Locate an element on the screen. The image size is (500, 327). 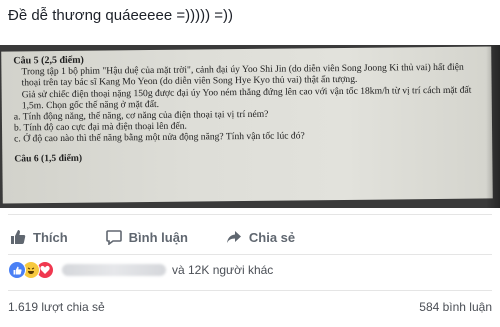
post-actions-bar: Thích Bình luận Chia sẻ is located at coordinates (250, 237).